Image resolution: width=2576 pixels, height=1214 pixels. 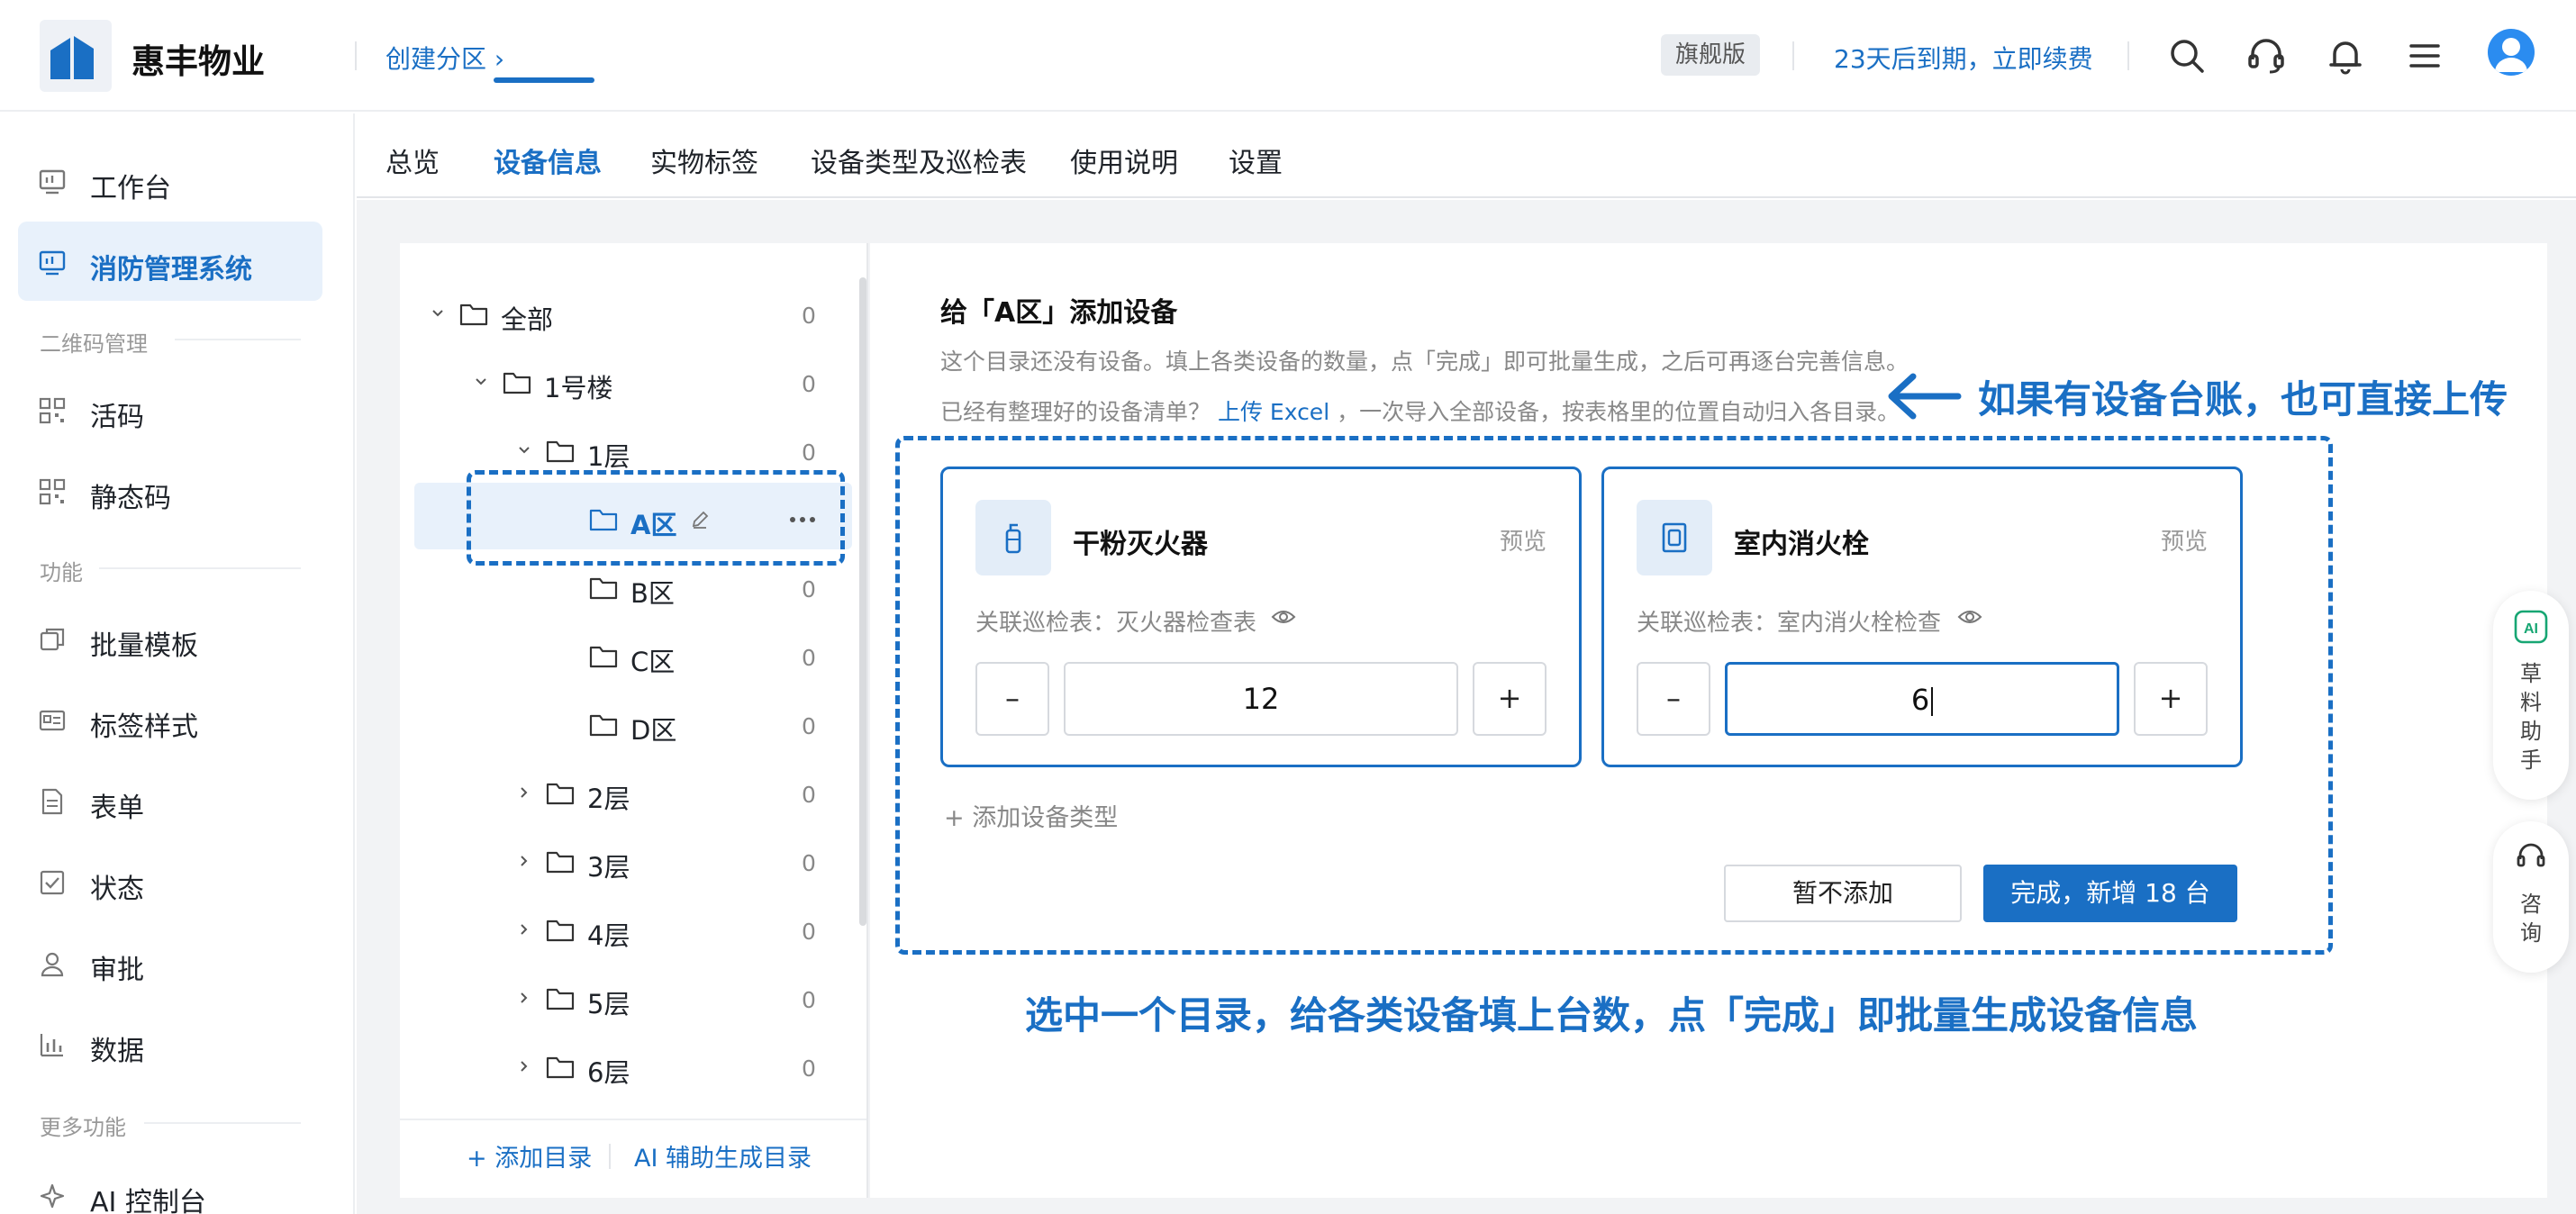 What do you see at coordinates (2531, 627) in the screenshot?
I see `ai-icon: AI` at bounding box center [2531, 627].